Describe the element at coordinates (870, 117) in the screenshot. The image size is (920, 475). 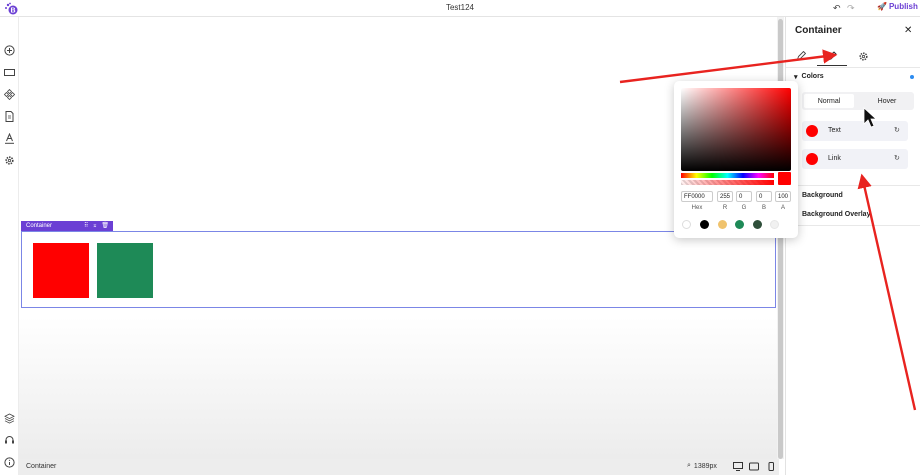
I see `mouse-cursor-icon` at that location.